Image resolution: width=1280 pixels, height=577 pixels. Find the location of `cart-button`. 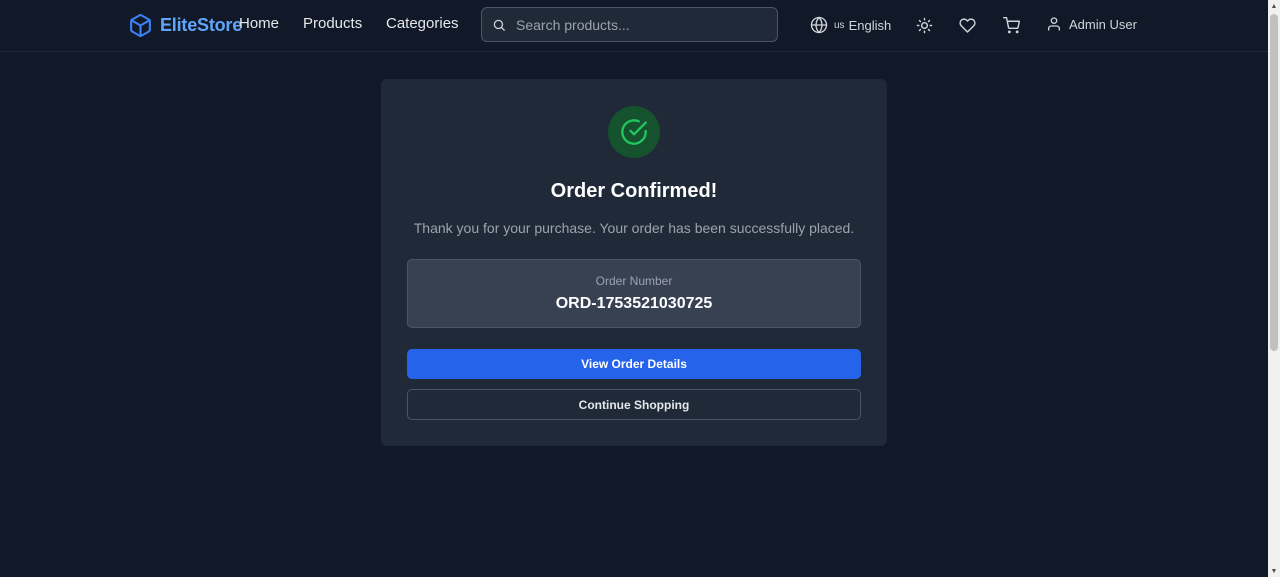

cart-button is located at coordinates (1011, 25).